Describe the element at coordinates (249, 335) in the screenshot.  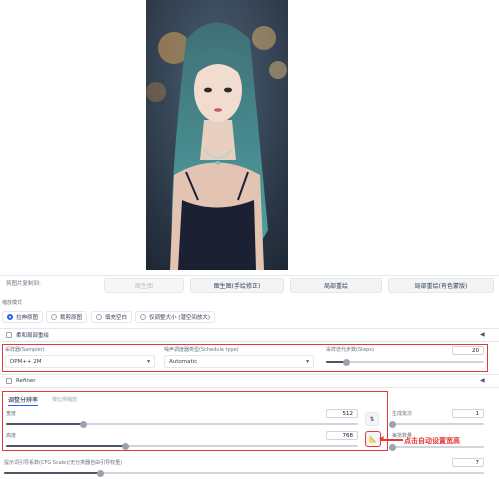
I see `soft-inpaint-accordion: 柔和局部重绘` at that location.